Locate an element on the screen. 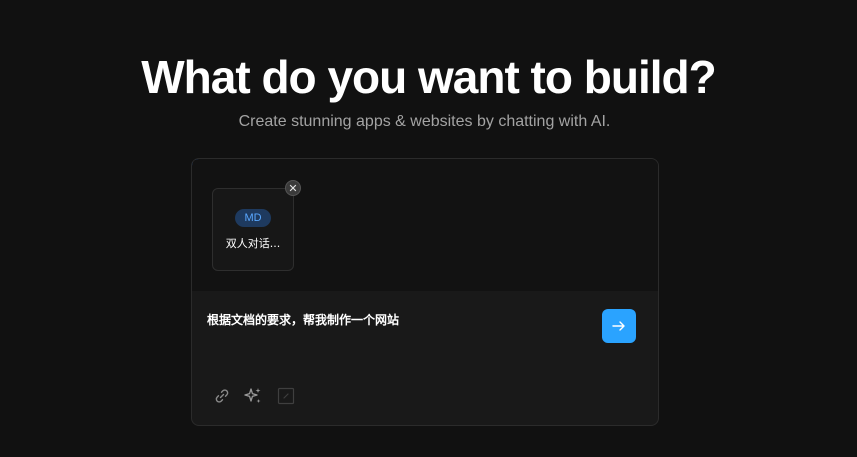 The height and width of the screenshot is (457, 857). send-button is located at coordinates (619, 326).